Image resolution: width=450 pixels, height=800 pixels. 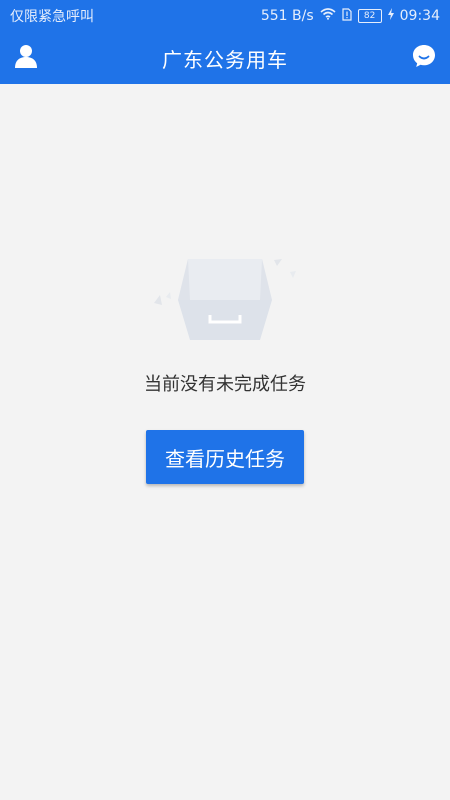 What do you see at coordinates (225, 384) in the screenshot?
I see `empty-state-message: 当前没有未完成任务` at bounding box center [225, 384].